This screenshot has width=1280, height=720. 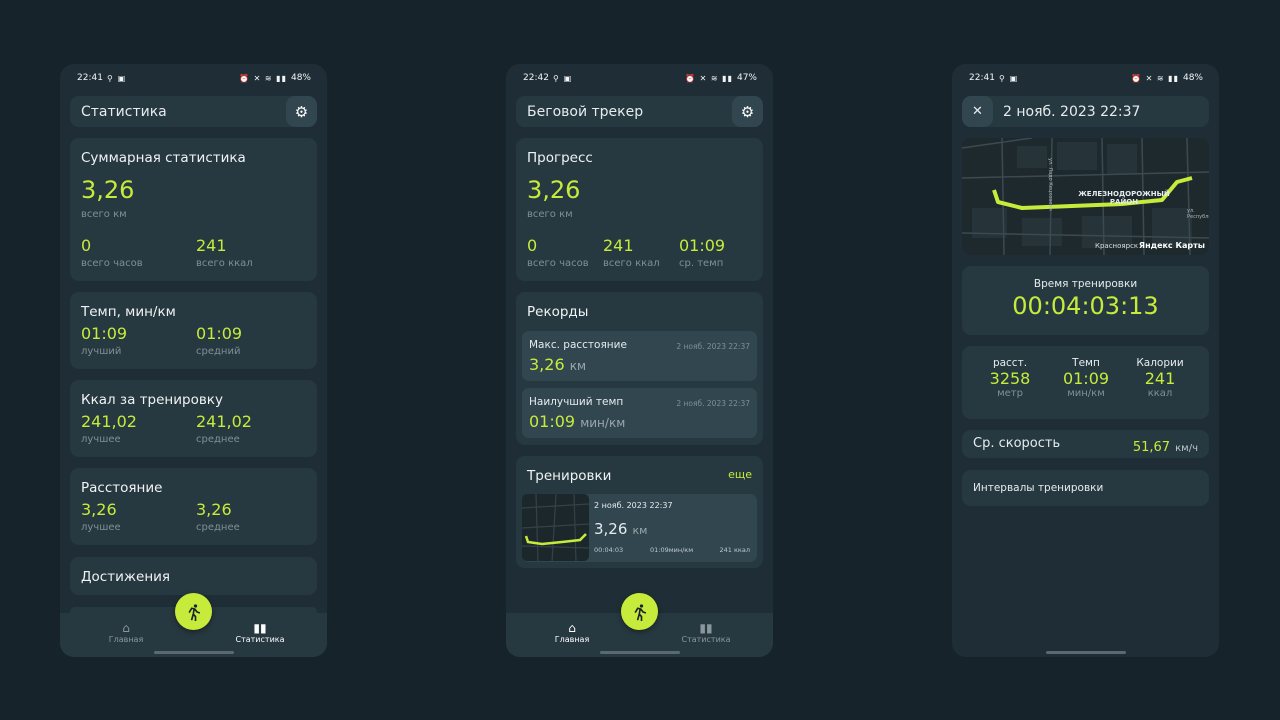 I want to click on close-icon: ✕, so click(x=977, y=111).